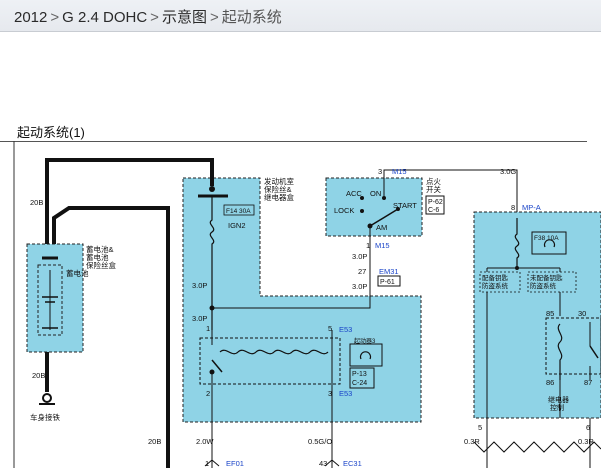 The height and width of the screenshot is (468, 601). I want to click on relay-box-label: 发动机室 保险丝& 继电器盒, so click(280, 189).